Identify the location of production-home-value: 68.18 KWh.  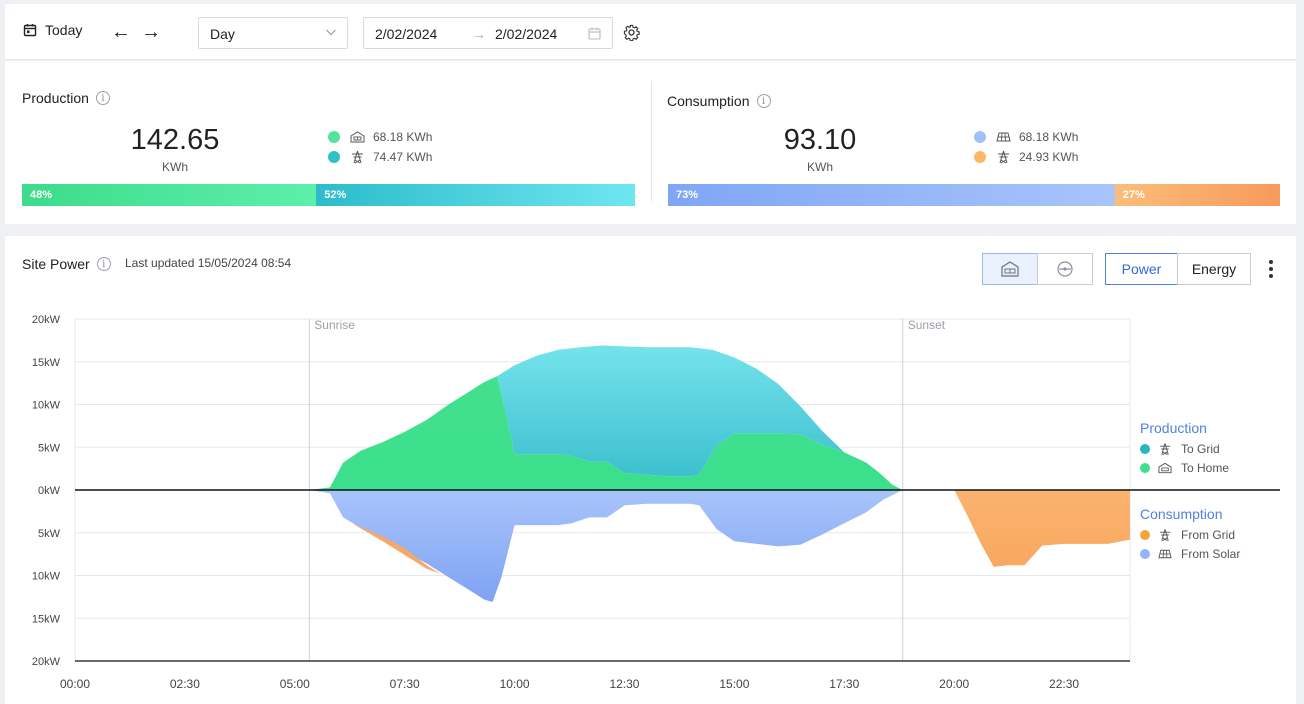
(403, 137).